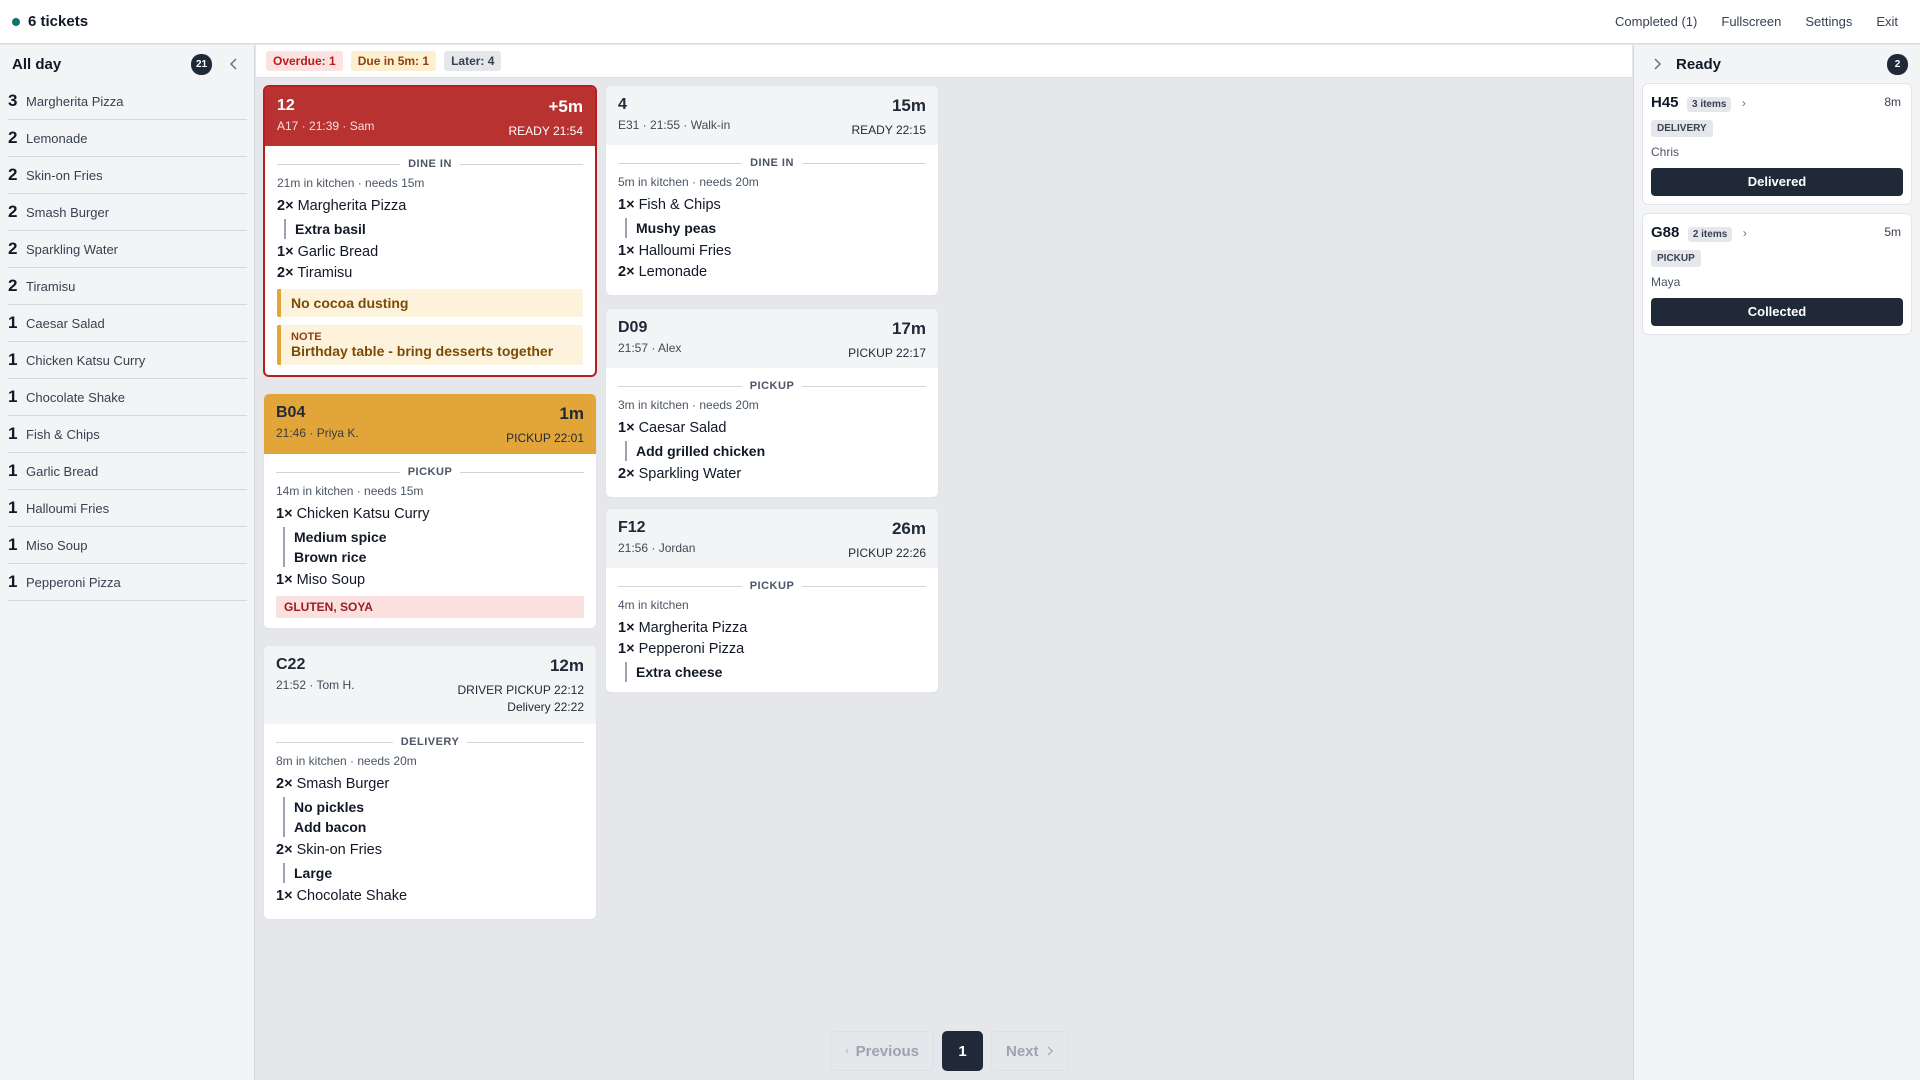  I want to click on item-name: Halloumi Fries, so click(685, 251).